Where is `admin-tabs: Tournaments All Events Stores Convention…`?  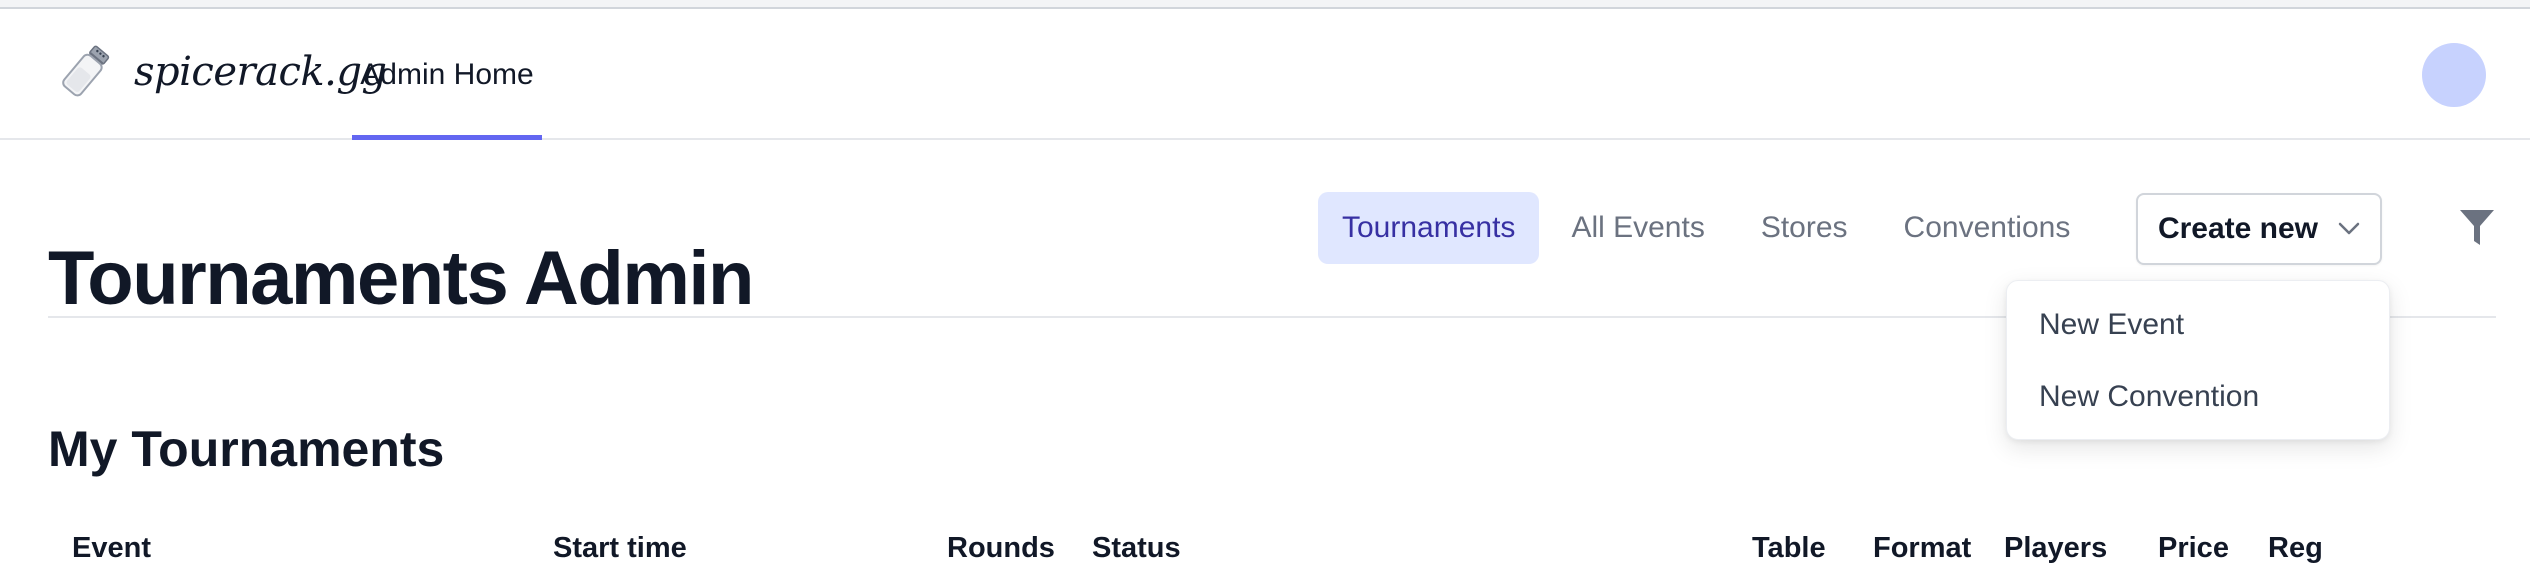 admin-tabs: Tournaments All Events Stores Convention… is located at coordinates (1706, 228).